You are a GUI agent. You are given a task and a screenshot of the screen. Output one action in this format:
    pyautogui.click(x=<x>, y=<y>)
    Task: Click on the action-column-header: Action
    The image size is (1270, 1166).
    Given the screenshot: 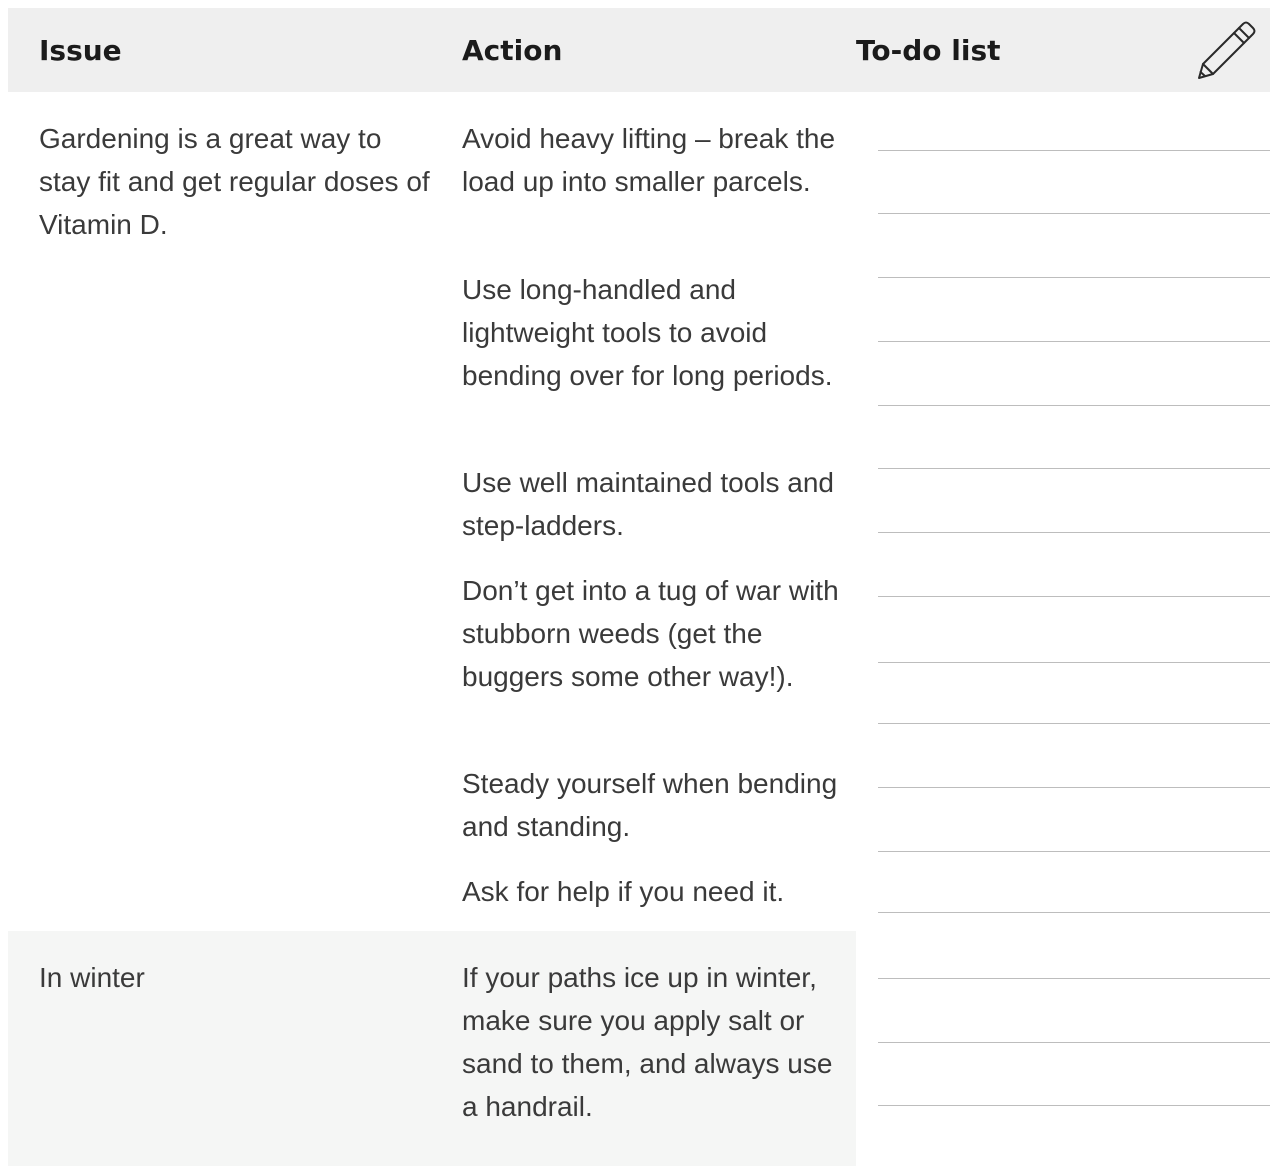 What is the action you would take?
    pyautogui.click(x=512, y=50)
    